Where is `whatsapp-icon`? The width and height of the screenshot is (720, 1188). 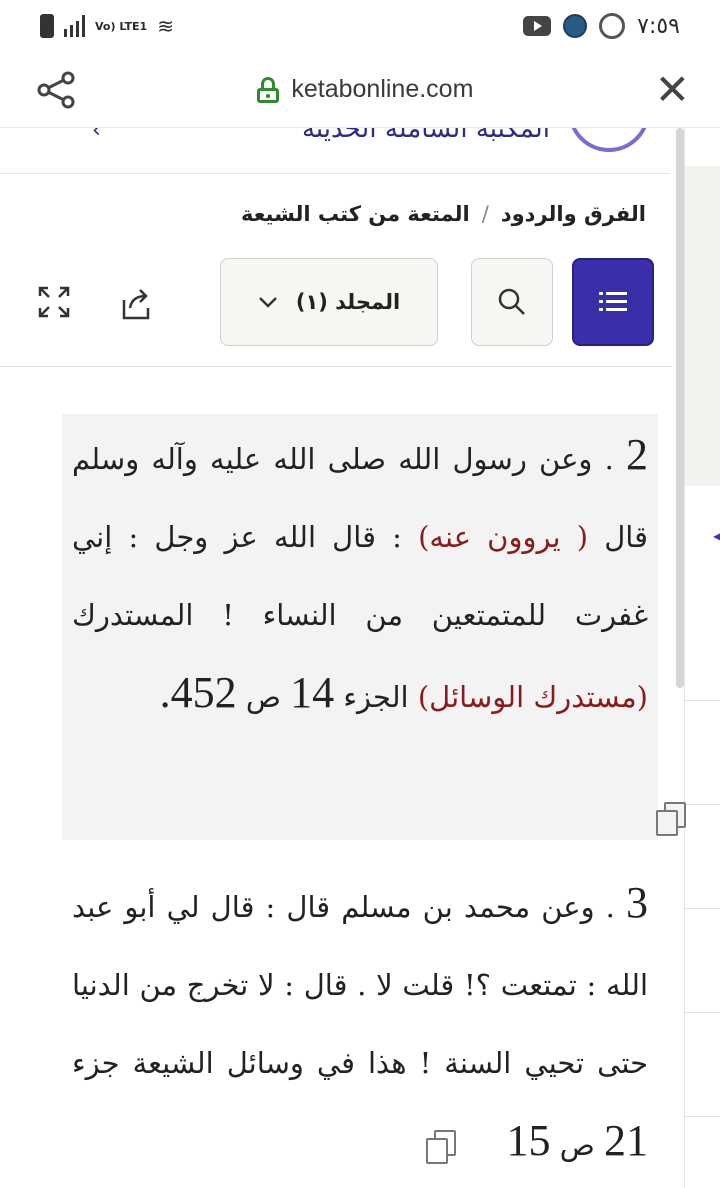
whatsapp-icon is located at coordinates (612, 26).